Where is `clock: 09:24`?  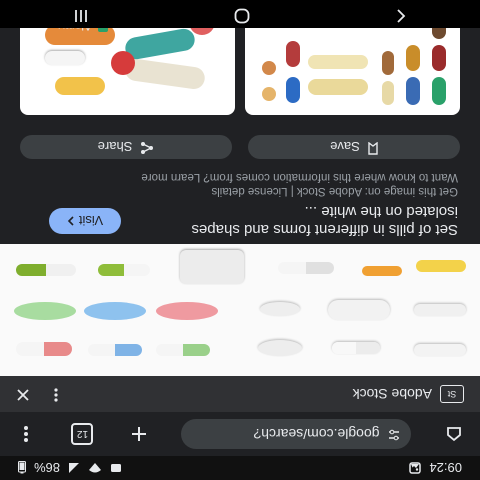 clock: 09:24 is located at coordinates (445, 468).